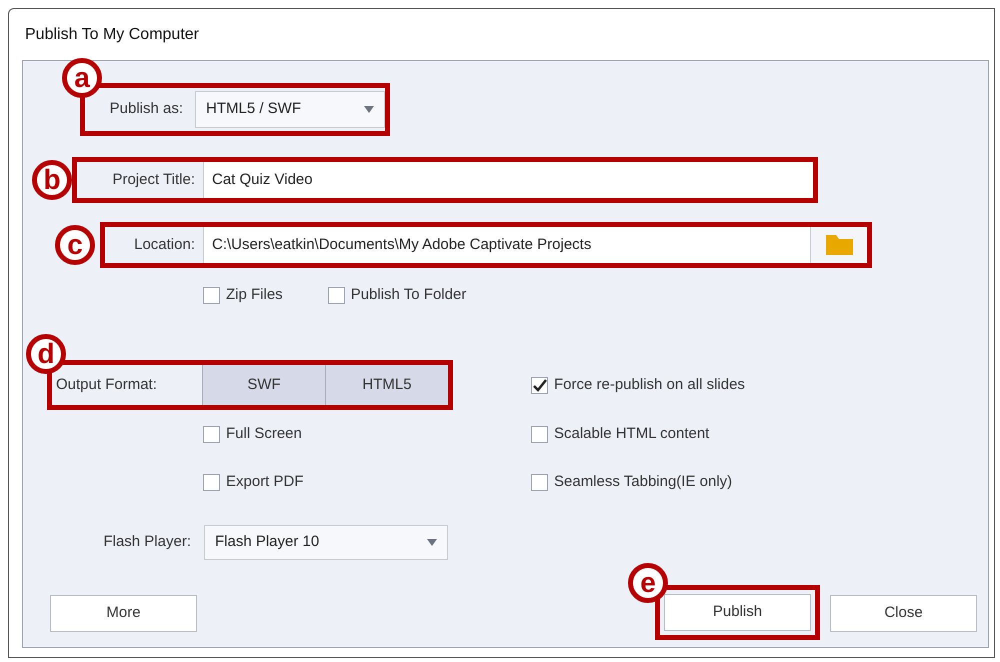 This screenshot has width=1000, height=662. Describe the element at coordinates (264, 434) in the screenshot. I see `checkbox-label: Full Screen` at that location.